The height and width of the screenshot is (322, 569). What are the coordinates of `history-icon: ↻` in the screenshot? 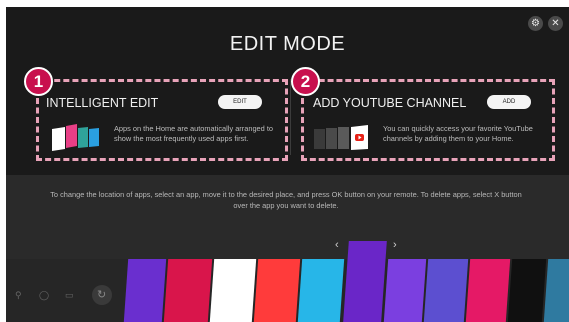 It's located at (102, 295).